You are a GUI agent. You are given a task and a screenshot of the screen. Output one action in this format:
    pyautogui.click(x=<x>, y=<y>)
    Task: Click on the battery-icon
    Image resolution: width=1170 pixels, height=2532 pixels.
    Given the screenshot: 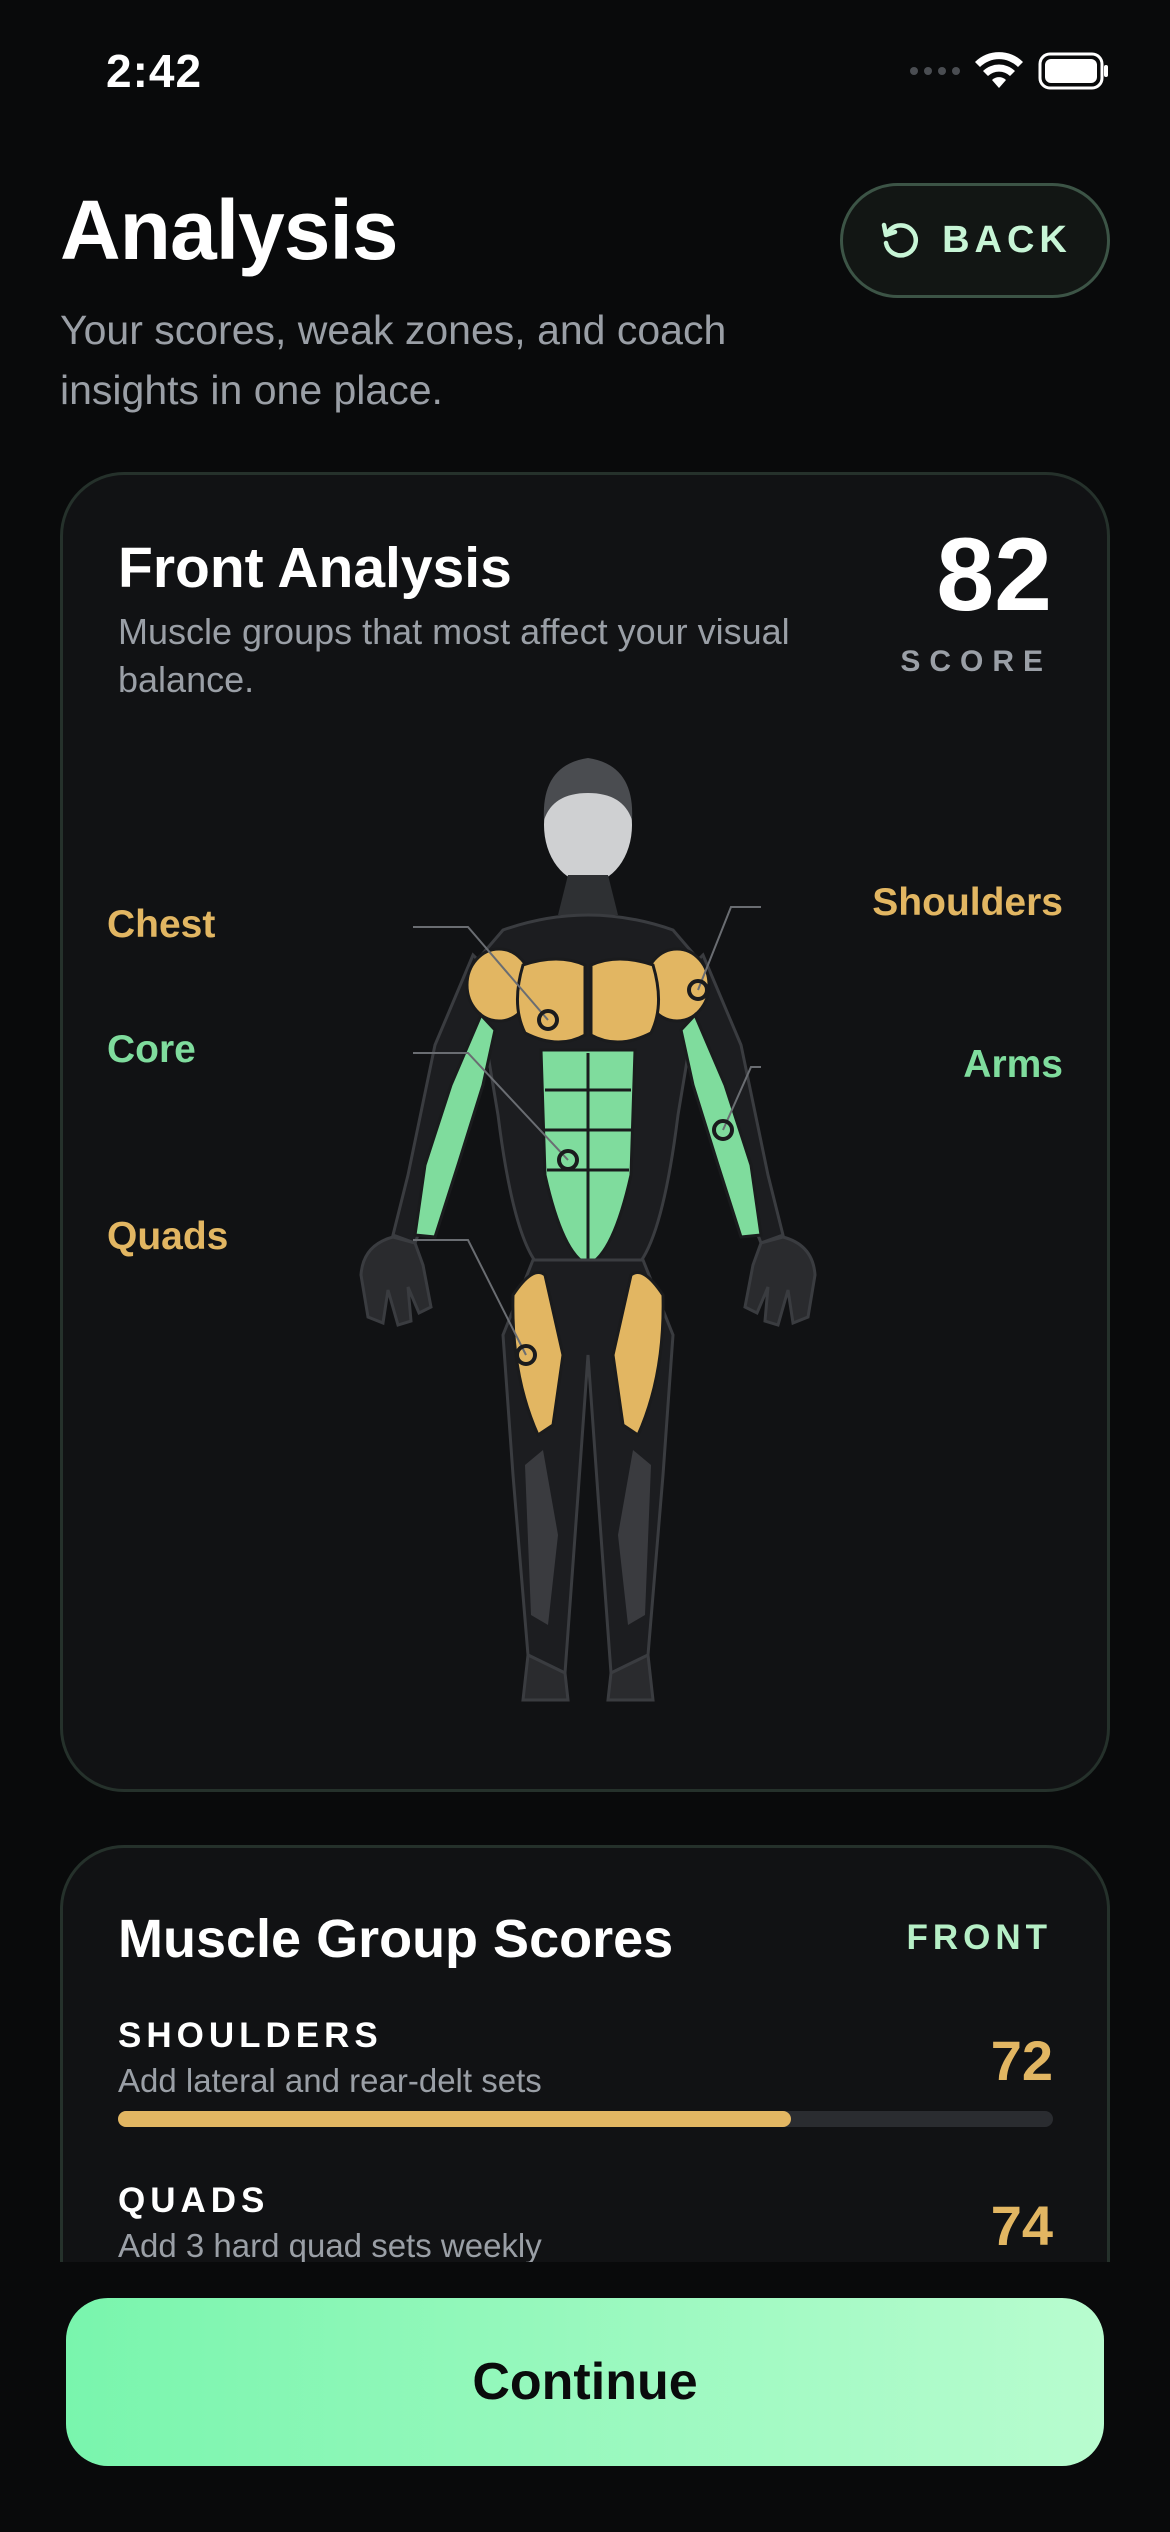 What is the action you would take?
    pyautogui.click(x=1073, y=71)
    